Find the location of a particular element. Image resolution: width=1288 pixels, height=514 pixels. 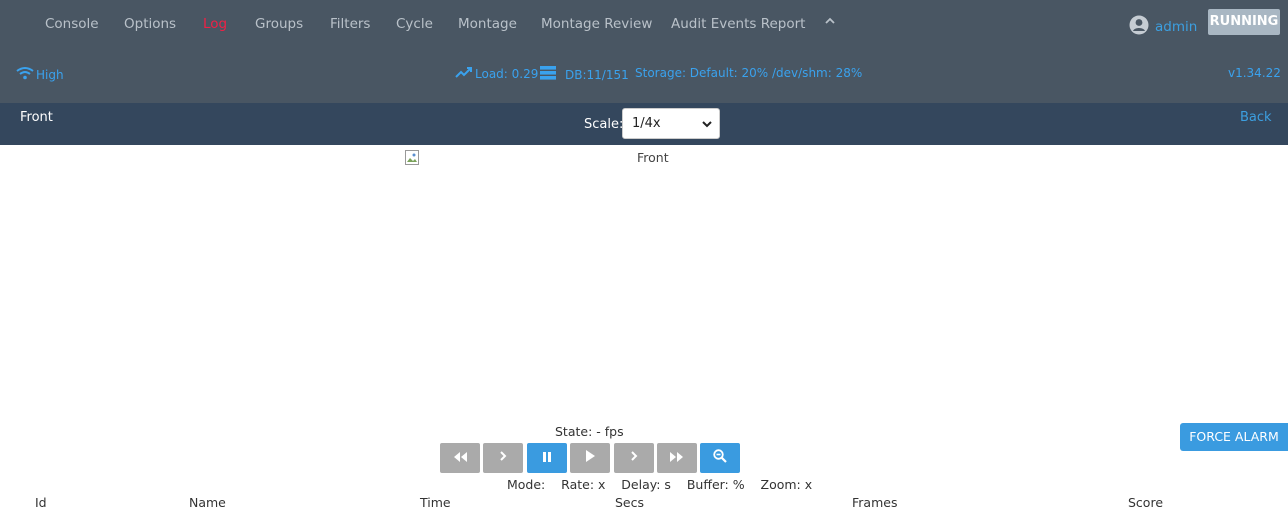

slow-forward-button is located at coordinates (634, 458).